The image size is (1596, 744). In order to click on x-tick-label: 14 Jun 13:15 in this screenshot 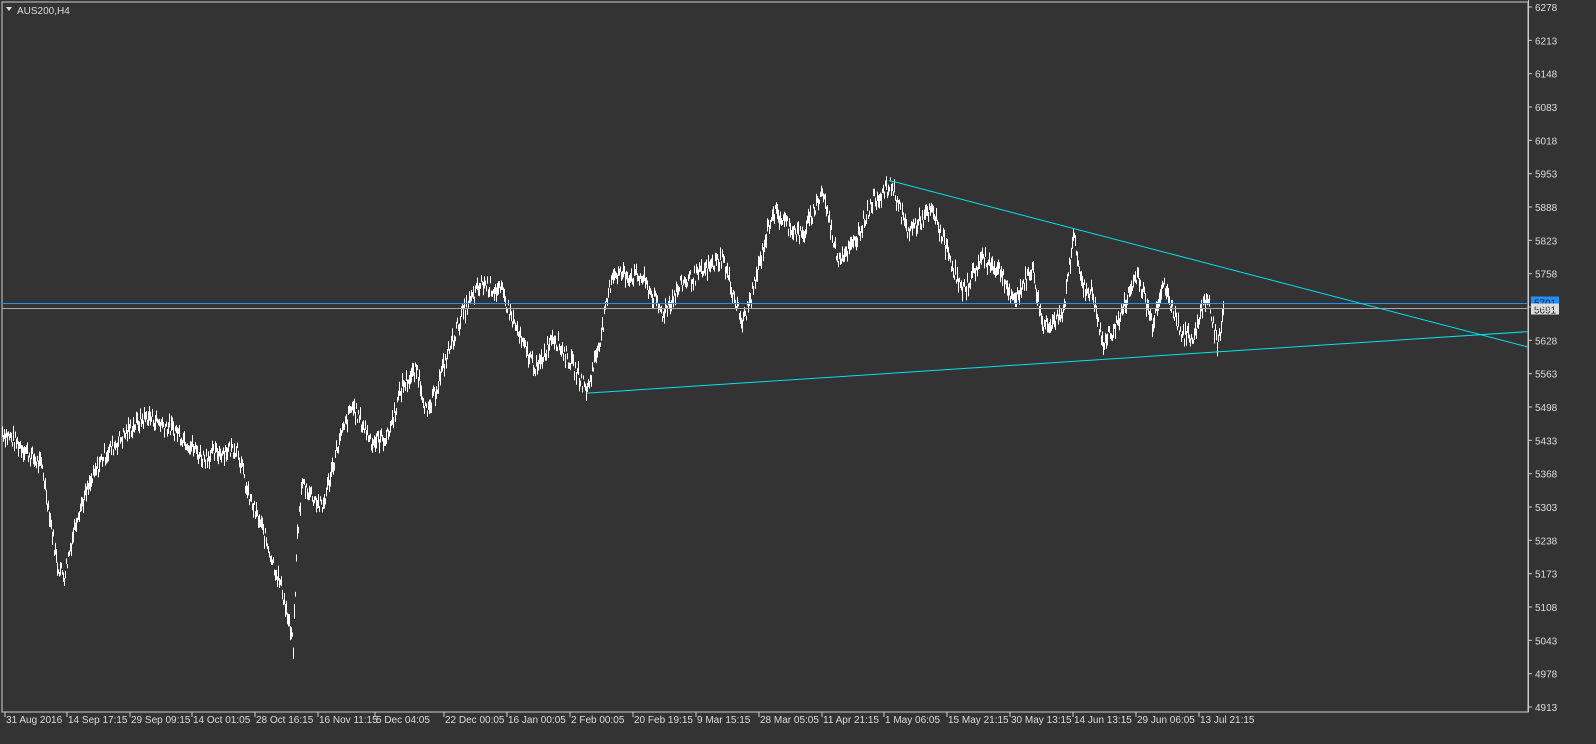, I will do `click(1103, 720)`.